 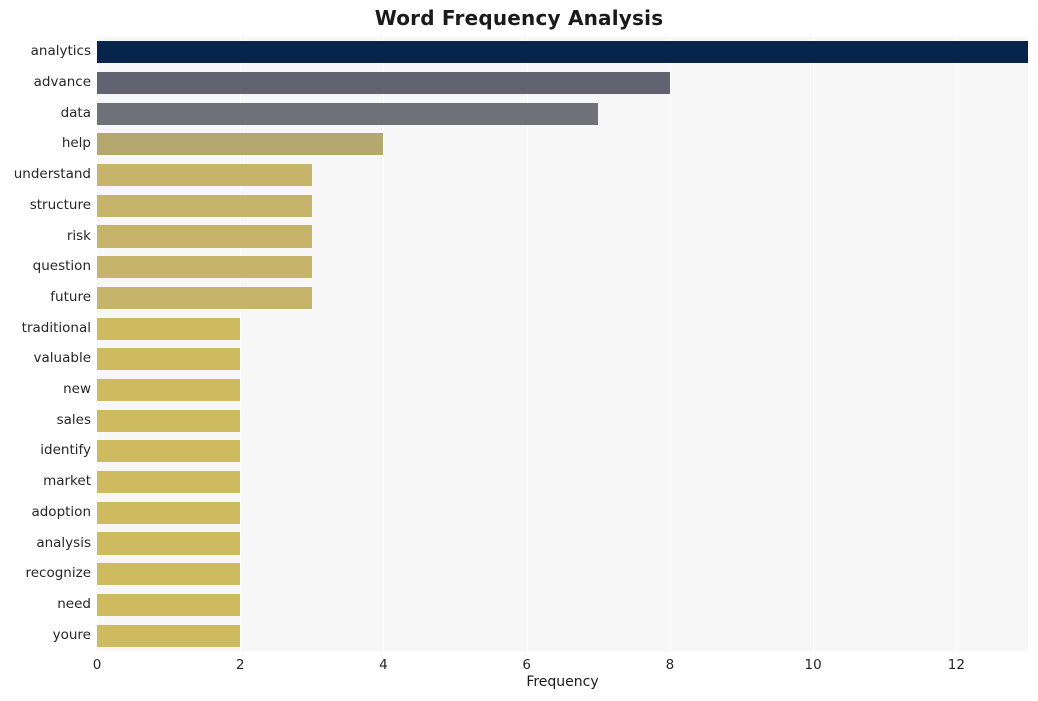 I want to click on x-tick-label: 6, so click(x=526, y=665).